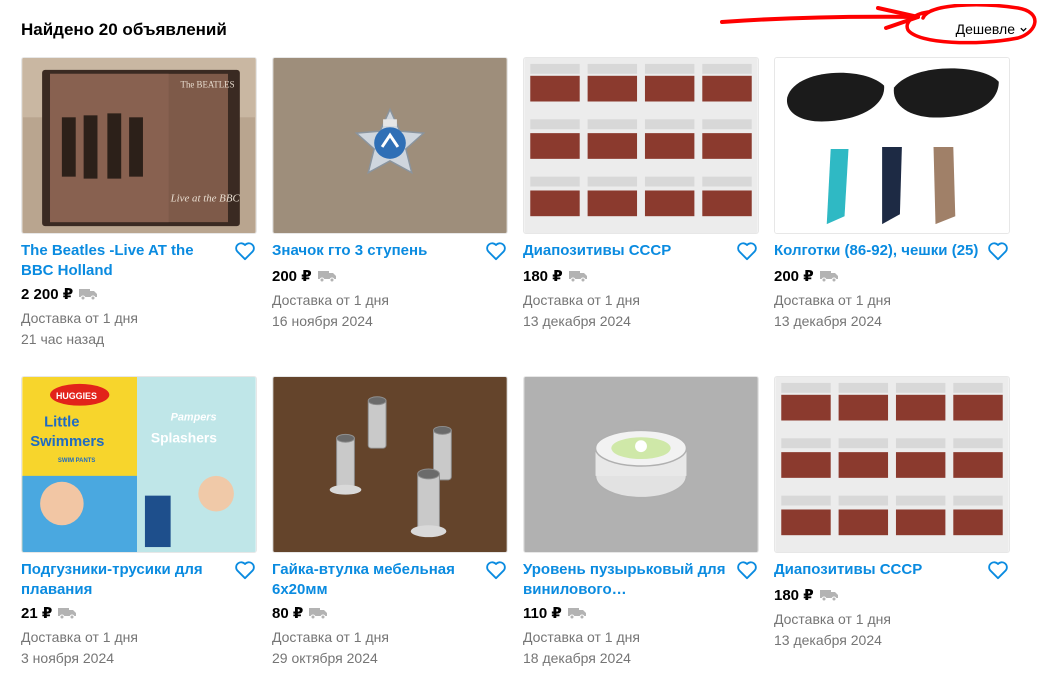  I want to click on listing-date: 3 ноября 2024, so click(68, 658).